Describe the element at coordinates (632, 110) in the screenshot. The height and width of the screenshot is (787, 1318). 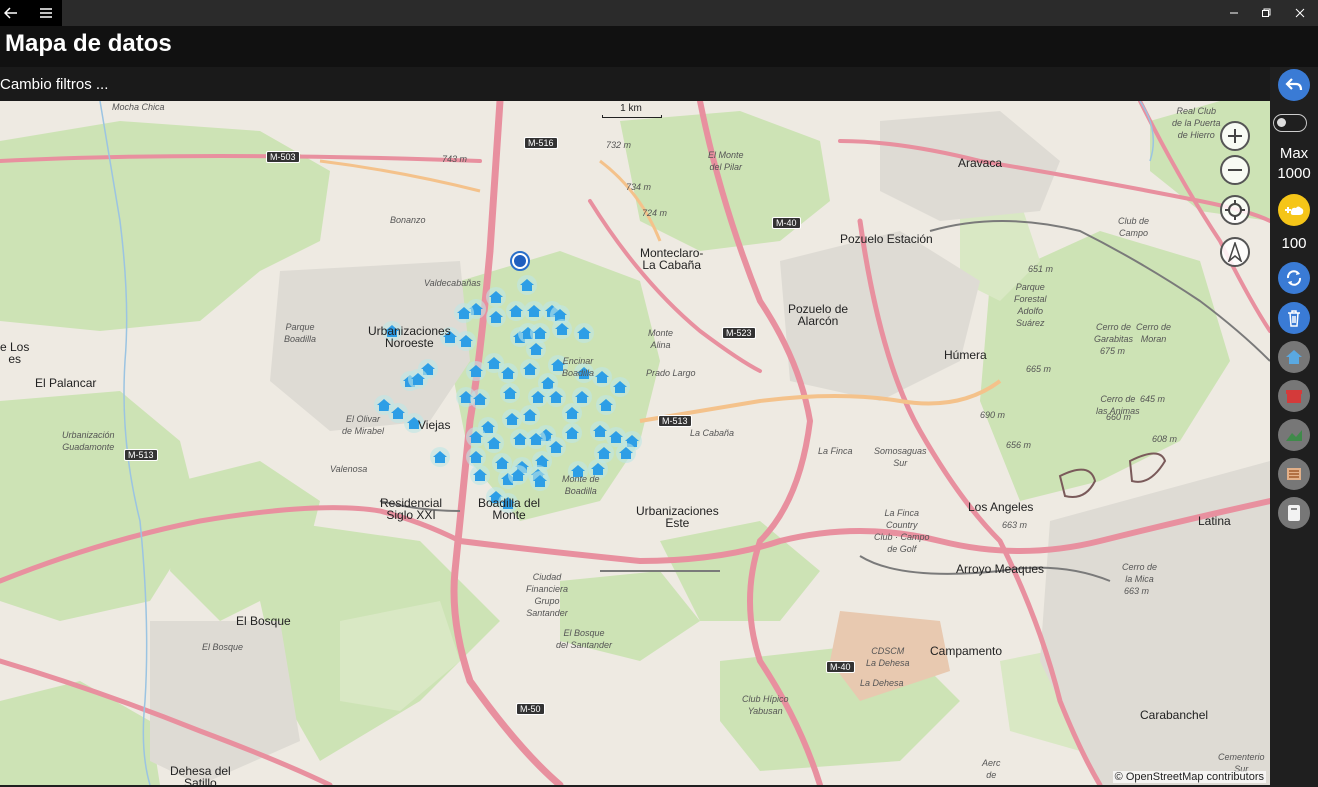
I see `map-scale-bar: 1 km` at that location.